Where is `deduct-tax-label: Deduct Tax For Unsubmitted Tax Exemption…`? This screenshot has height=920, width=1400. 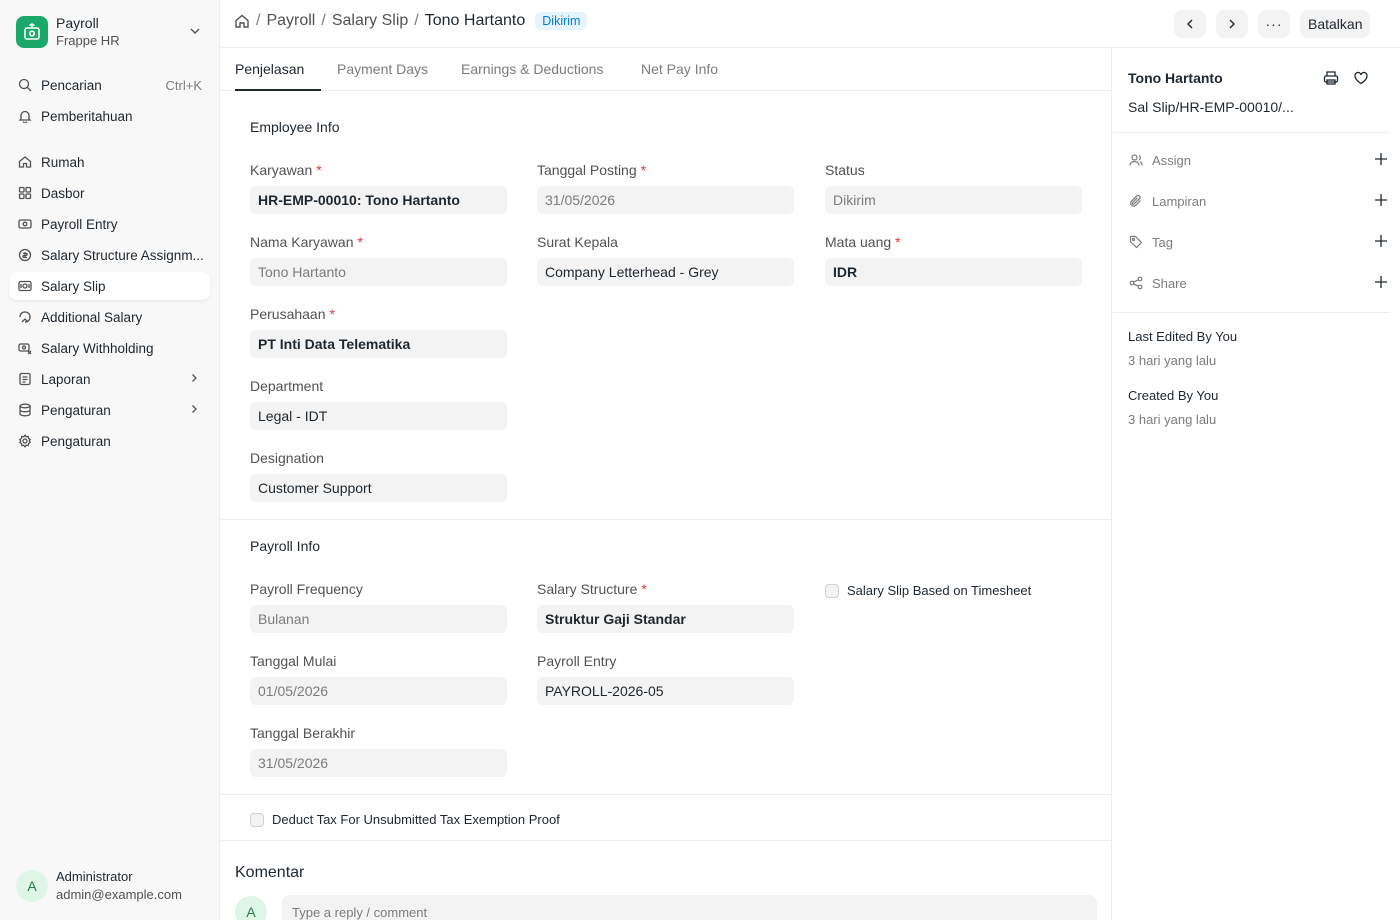
deduct-tax-label: Deduct Tax For Unsubmitted Tax Exemption… is located at coordinates (416, 819).